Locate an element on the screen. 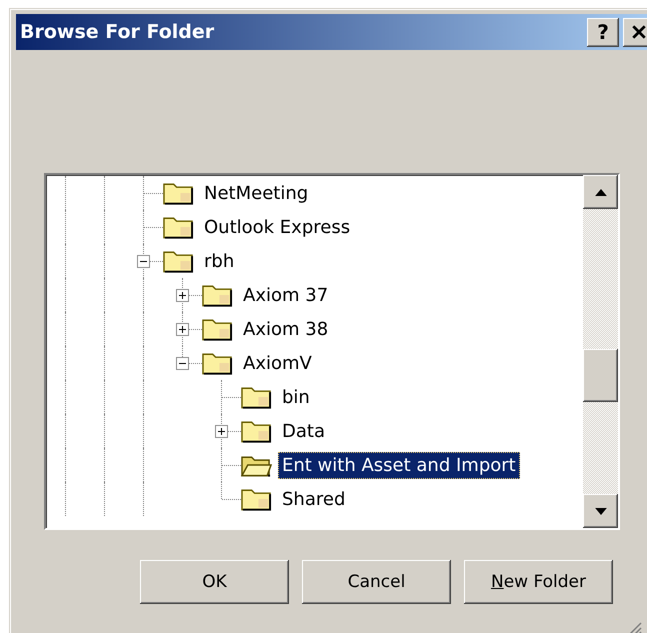 The height and width of the screenshot is (633, 647). scroll-thumb is located at coordinates (600, 375).